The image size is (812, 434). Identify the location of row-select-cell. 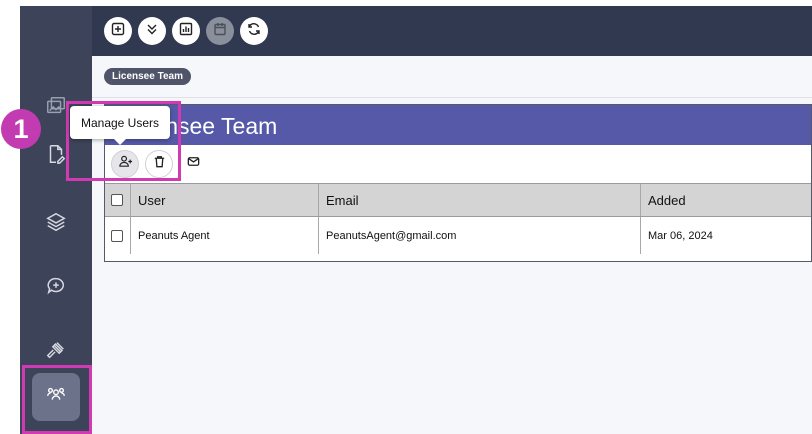
(118, 235).